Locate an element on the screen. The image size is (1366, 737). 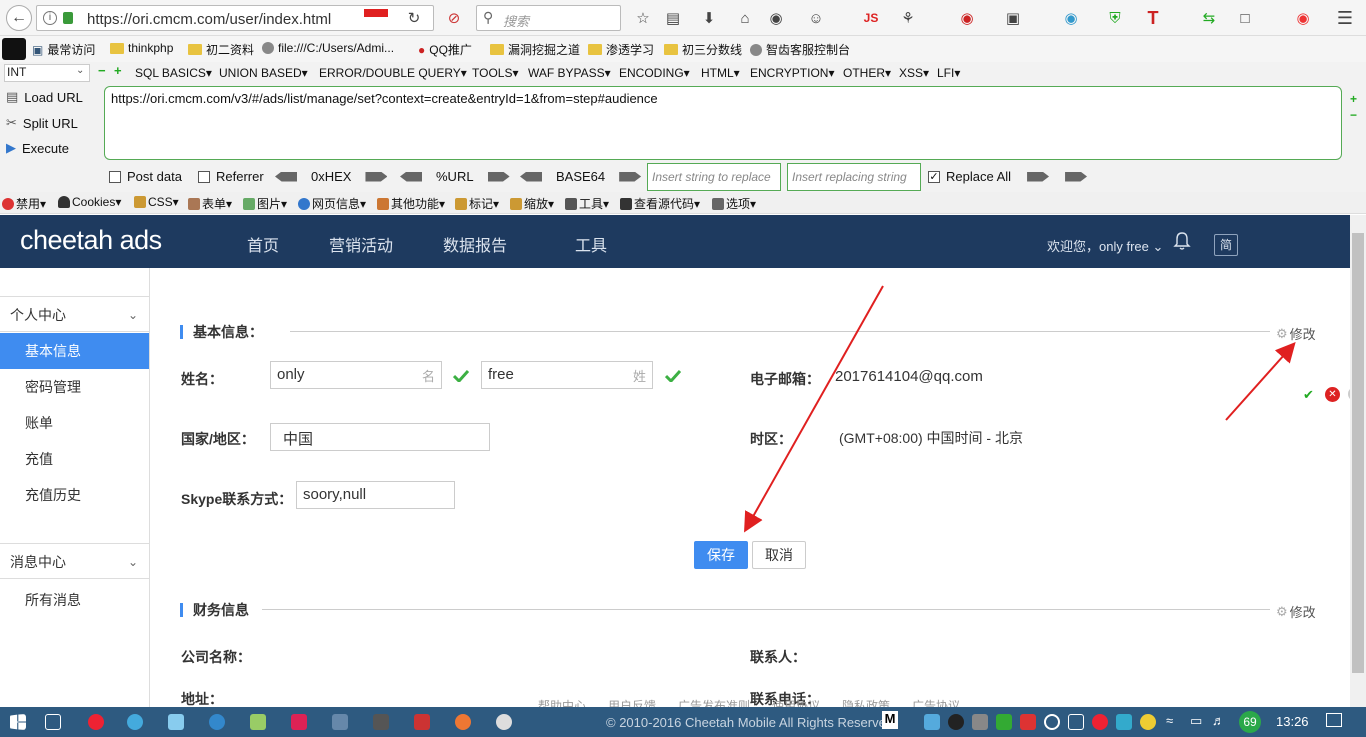
bookmark-qq: ● QQ推广 is located at coordinates (445, 49).